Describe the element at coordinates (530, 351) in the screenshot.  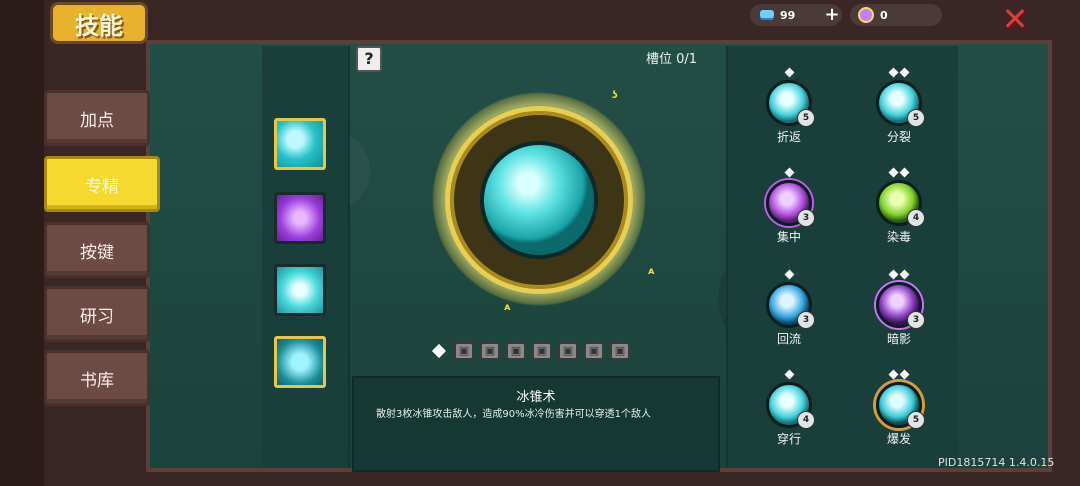
I see `mastery-slots: ▣ ▣ ▣ ▣ ▣ ▣ ▣` at that location.